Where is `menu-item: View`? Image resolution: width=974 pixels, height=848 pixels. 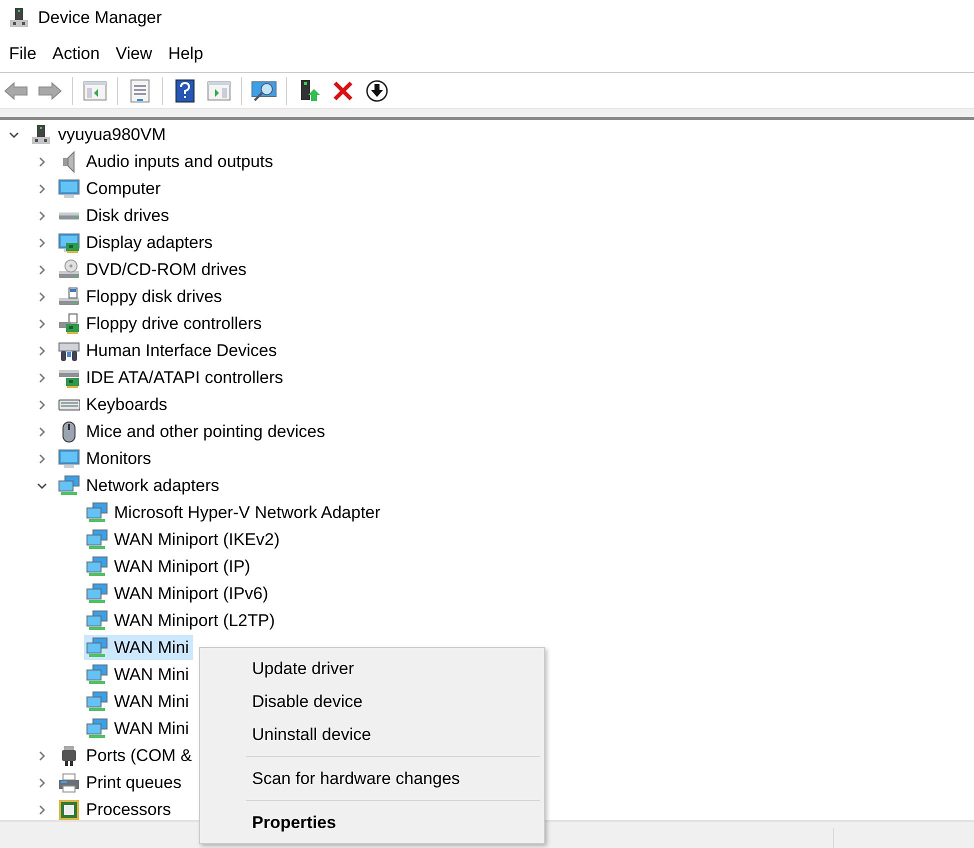
menu-item: View is located at coordinates (134, 54).